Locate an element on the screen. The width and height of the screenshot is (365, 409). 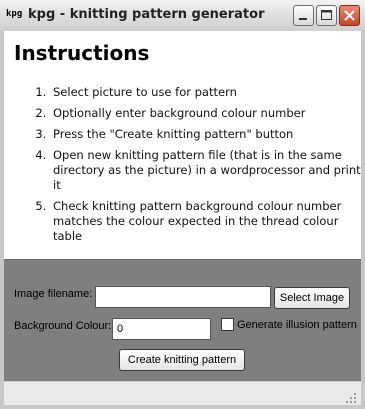
instruction-step: Select picture to use for pattern is located at coordinates (207, 92).